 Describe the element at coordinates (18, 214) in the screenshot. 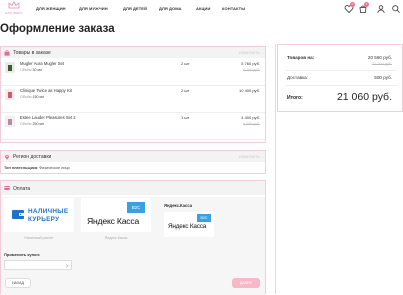

I see `wallet-icon` at that location.